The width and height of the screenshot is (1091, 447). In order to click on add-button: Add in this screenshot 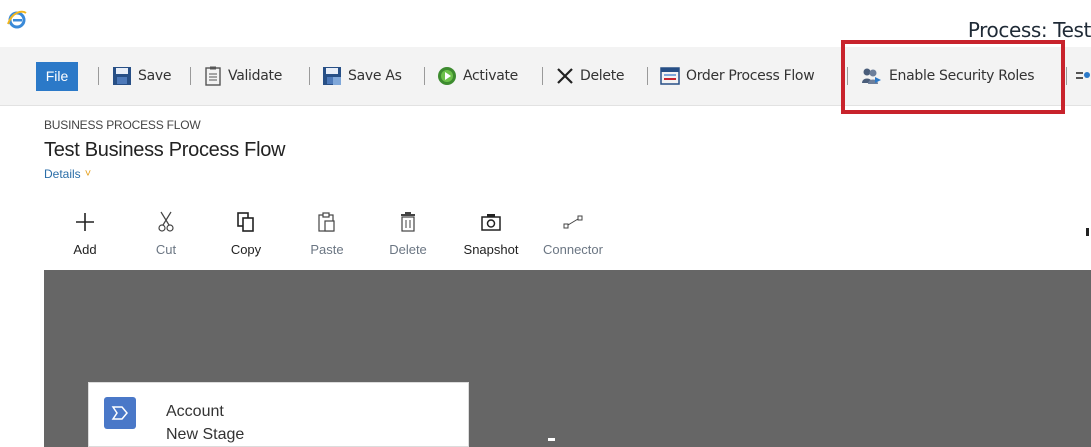, I will do `click(85, 232)`.